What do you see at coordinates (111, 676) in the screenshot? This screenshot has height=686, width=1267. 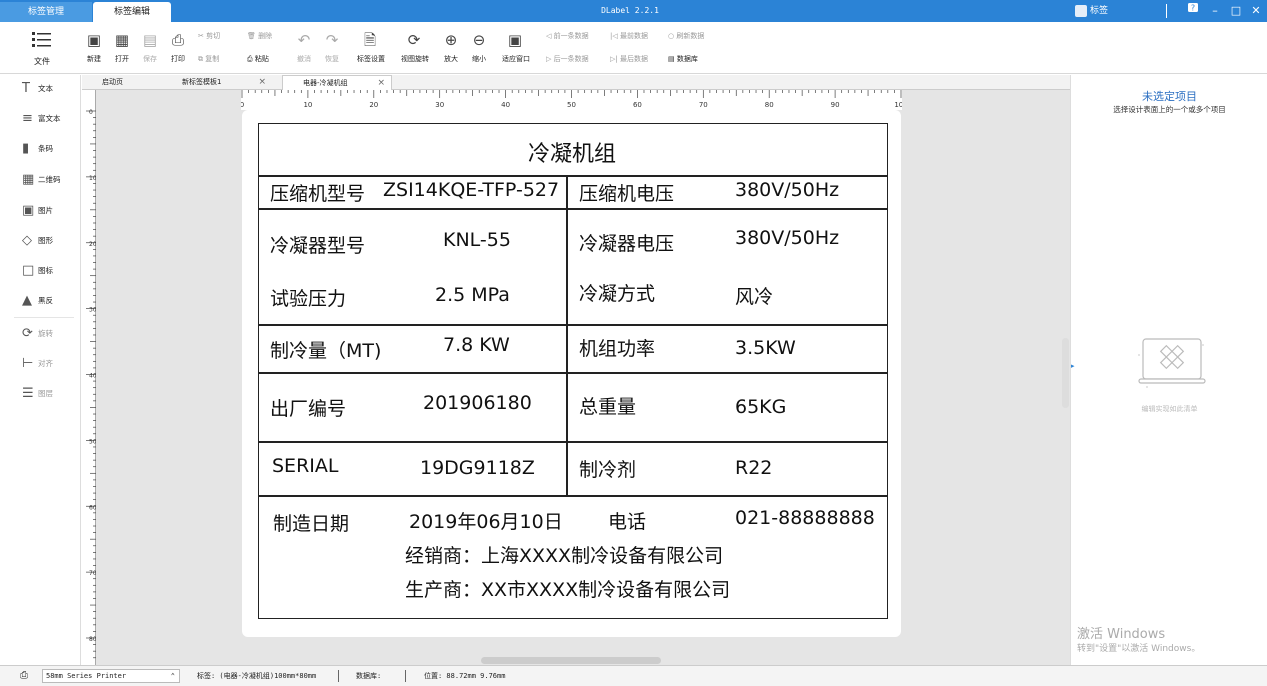 I see `printer-select: 58mm Series Printer⌃` at bounding box center [111, 676].